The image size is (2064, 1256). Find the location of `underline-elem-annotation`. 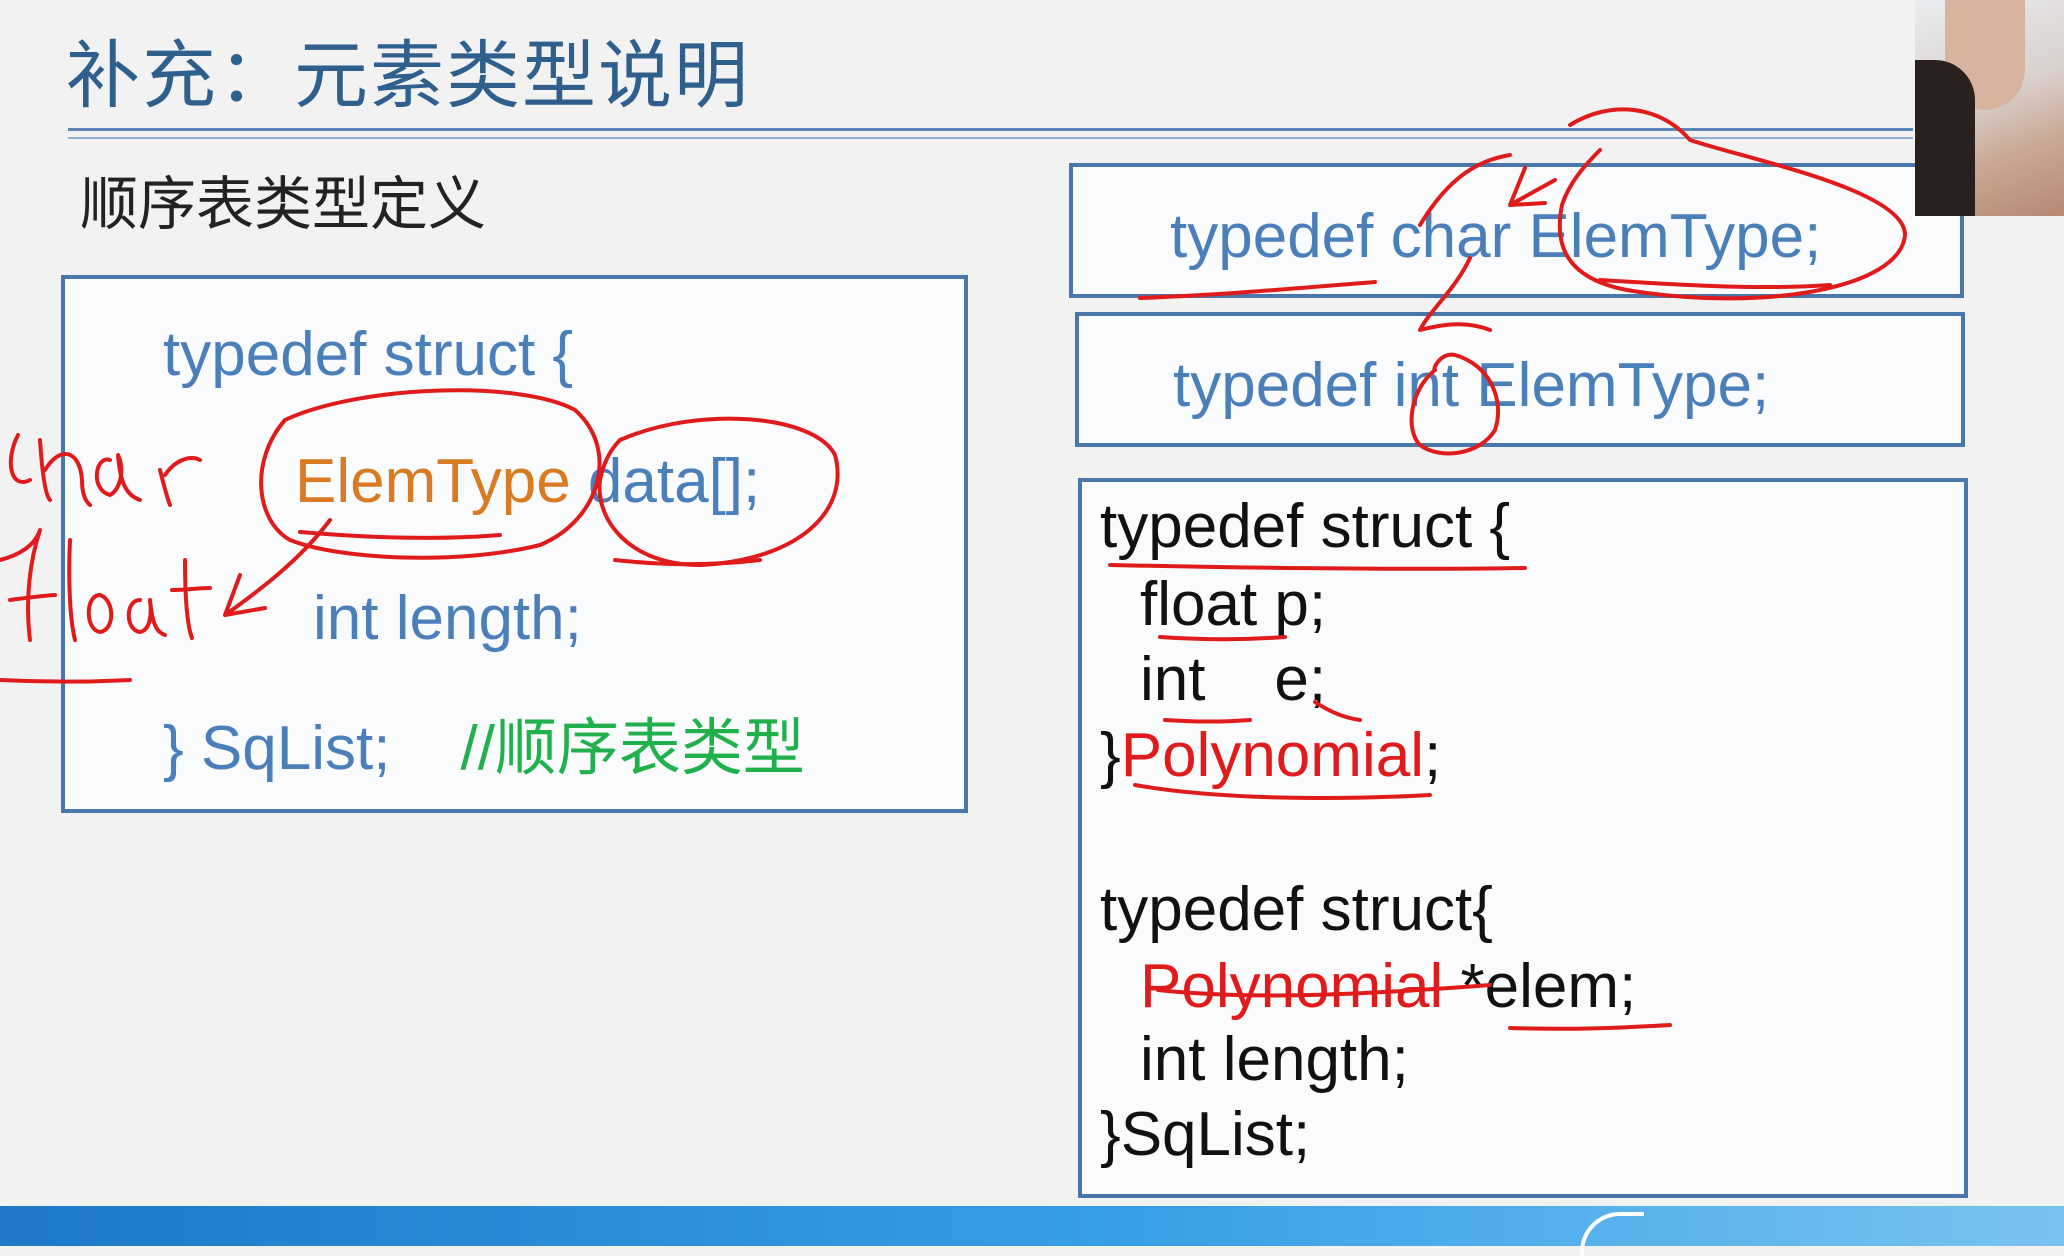

underline-elem-annotation is located at coordinates (1590, 1027).